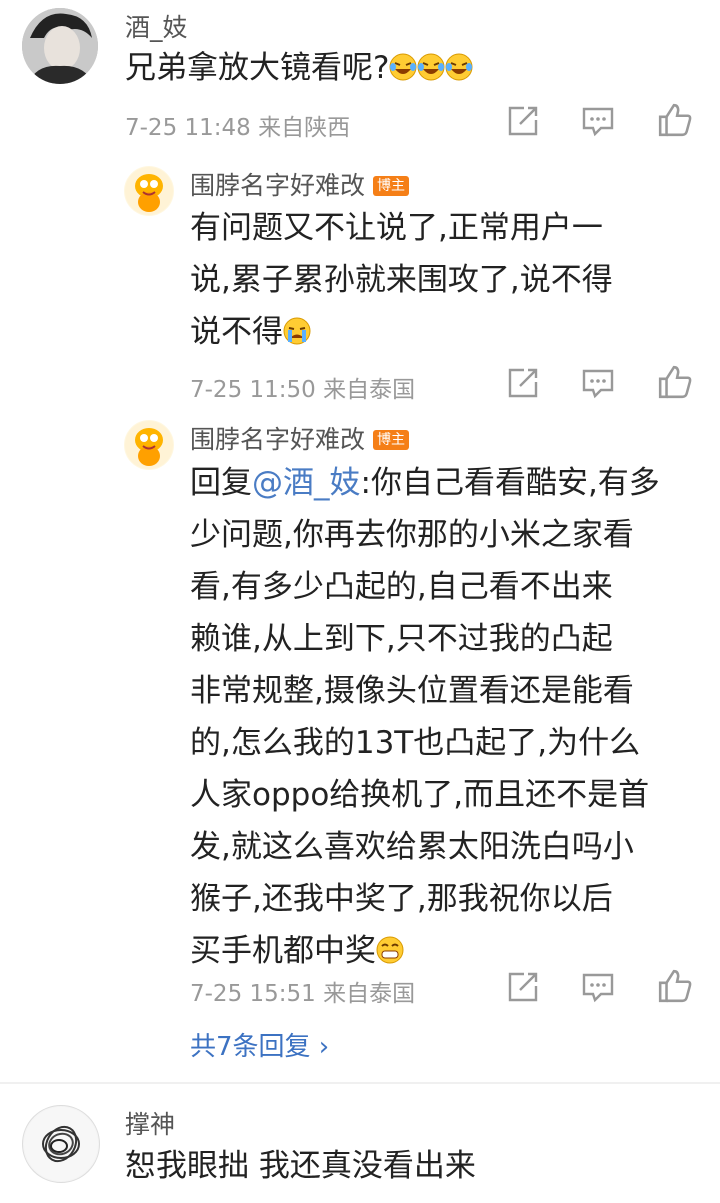  I want to click on reply-text-line: 非常规整,摄像头位置看还是能看, so click(412, 691).